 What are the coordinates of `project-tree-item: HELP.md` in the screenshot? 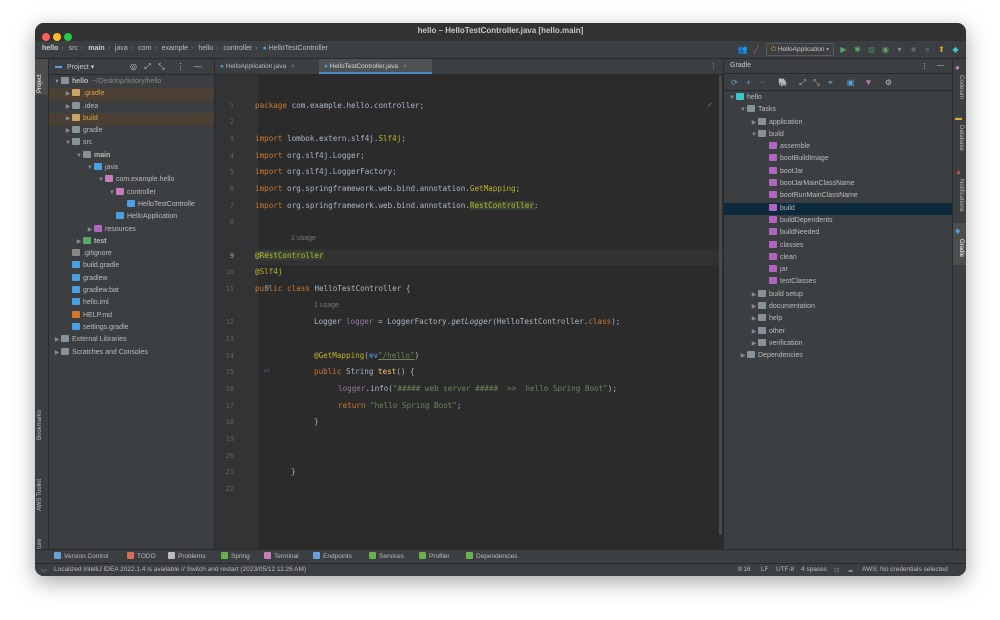 It's located at (131, 316).